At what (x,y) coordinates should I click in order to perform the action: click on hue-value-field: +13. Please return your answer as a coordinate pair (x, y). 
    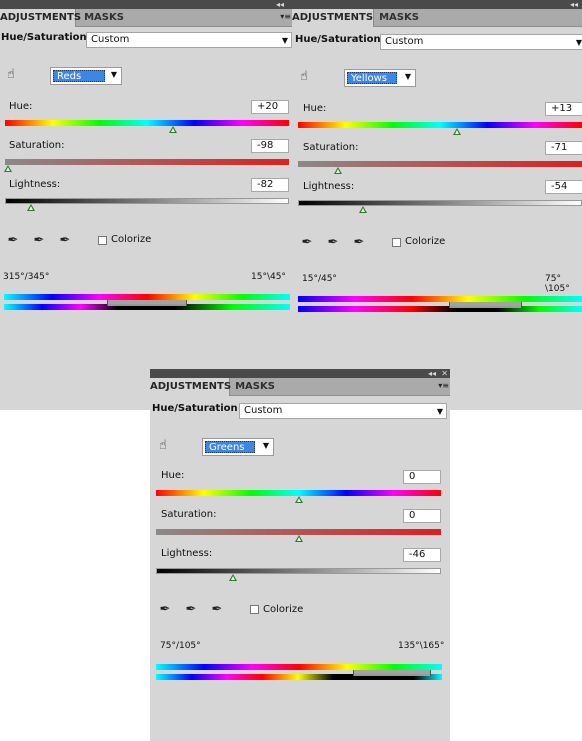
    Looking at the image, I should click on (563, 109).